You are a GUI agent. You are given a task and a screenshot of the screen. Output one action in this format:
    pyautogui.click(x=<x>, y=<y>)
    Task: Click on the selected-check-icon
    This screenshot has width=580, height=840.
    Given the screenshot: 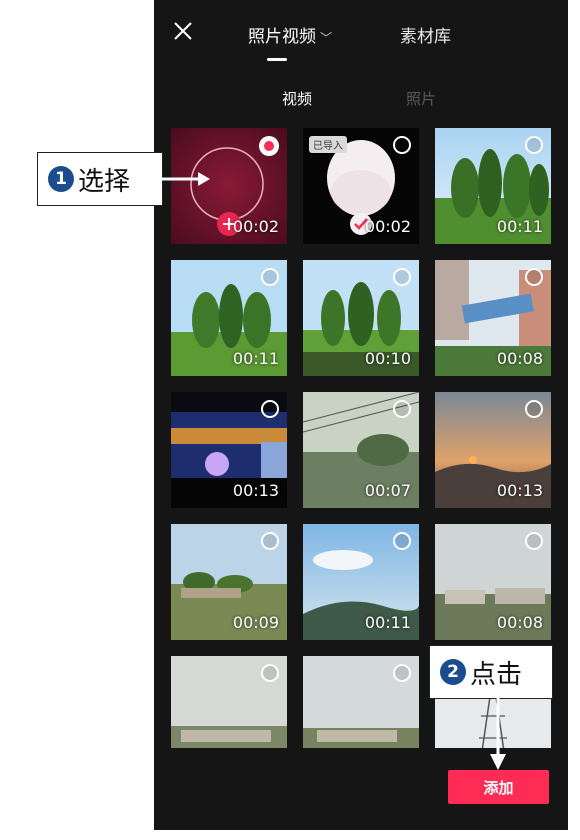 What is the action you would take?
    pyautogui.click(x=269, y=146)
    